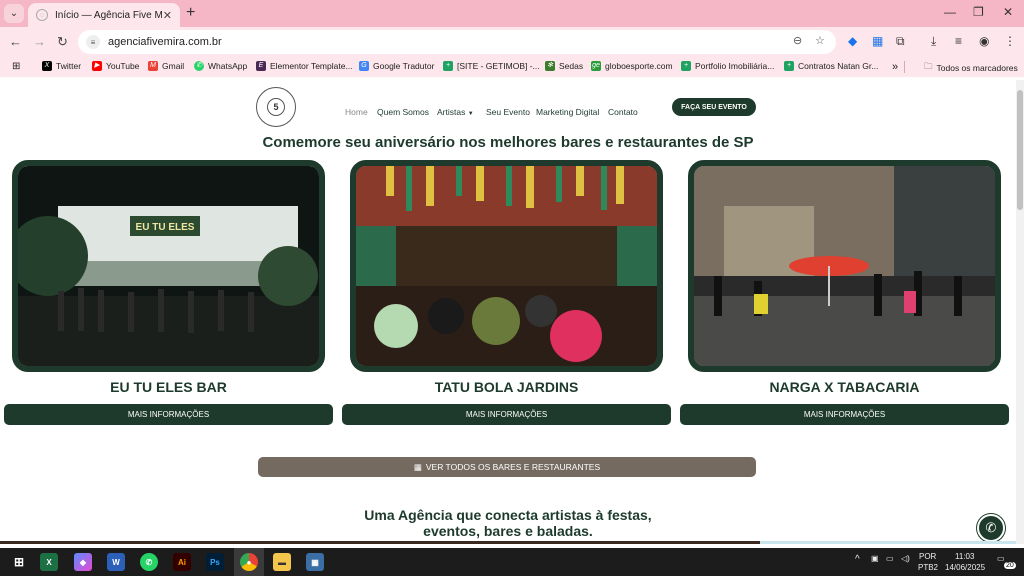 This screenshot has width=1024, height=576. Describe the element at coordinates (39, 41) in the screenshot. I see `forward-icon: →` at that location.